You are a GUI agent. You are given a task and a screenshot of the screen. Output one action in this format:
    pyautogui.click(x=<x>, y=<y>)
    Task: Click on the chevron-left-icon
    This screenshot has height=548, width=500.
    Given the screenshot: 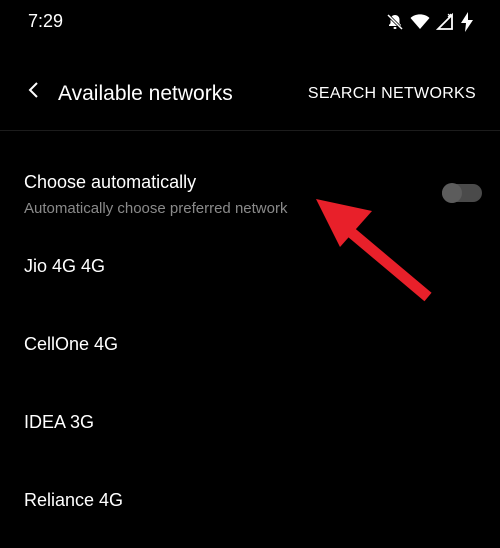 What is the action you would take?
    pyautogui.click(x=34, y=92)
    